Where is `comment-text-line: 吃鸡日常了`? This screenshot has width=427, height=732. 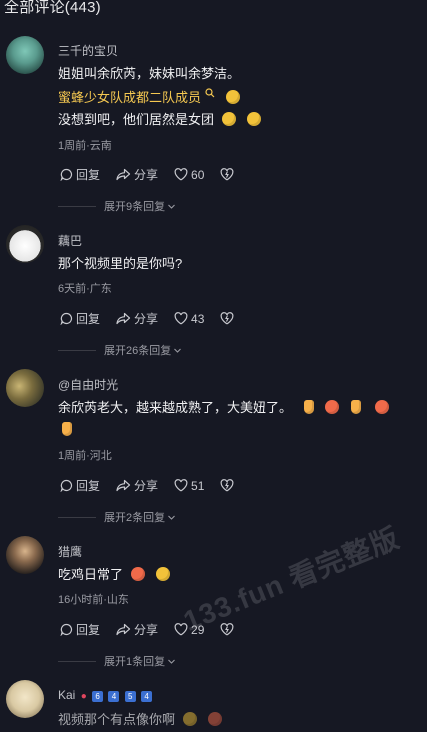
comment-text-line: 吃鸡日常了 is located at coordinates (91, 574).